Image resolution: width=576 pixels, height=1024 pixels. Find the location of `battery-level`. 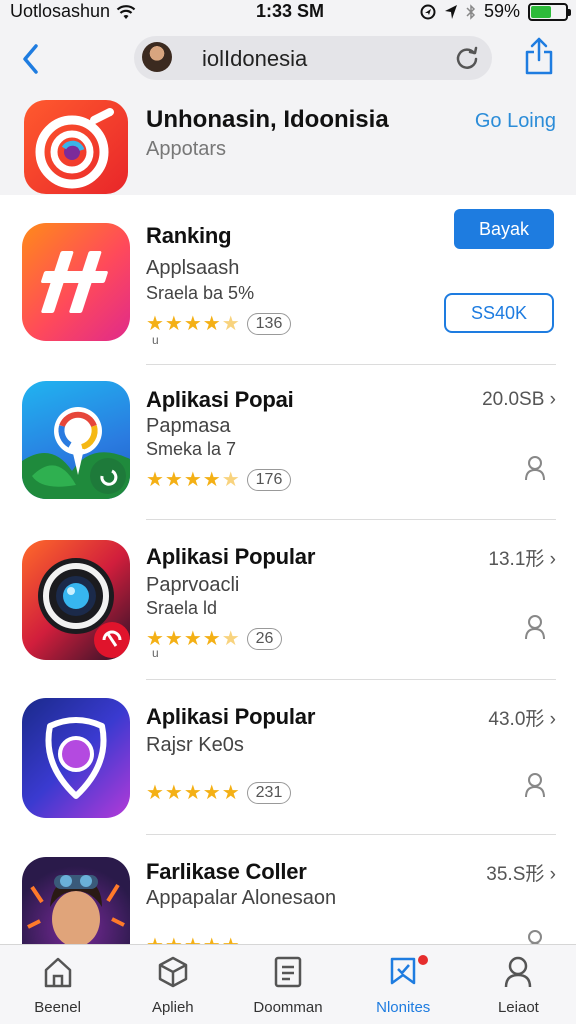

battery-level is located at coordinates (541, 11).